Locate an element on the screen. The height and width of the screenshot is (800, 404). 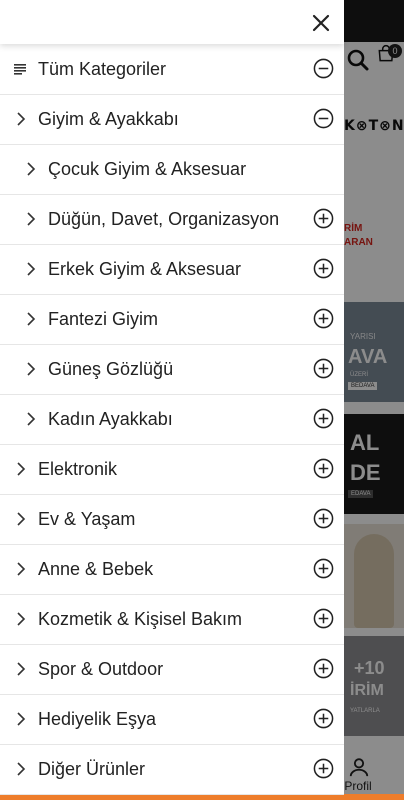
subcategory-item: Kadın Ayakkabı is located at coordinates (172, 420).